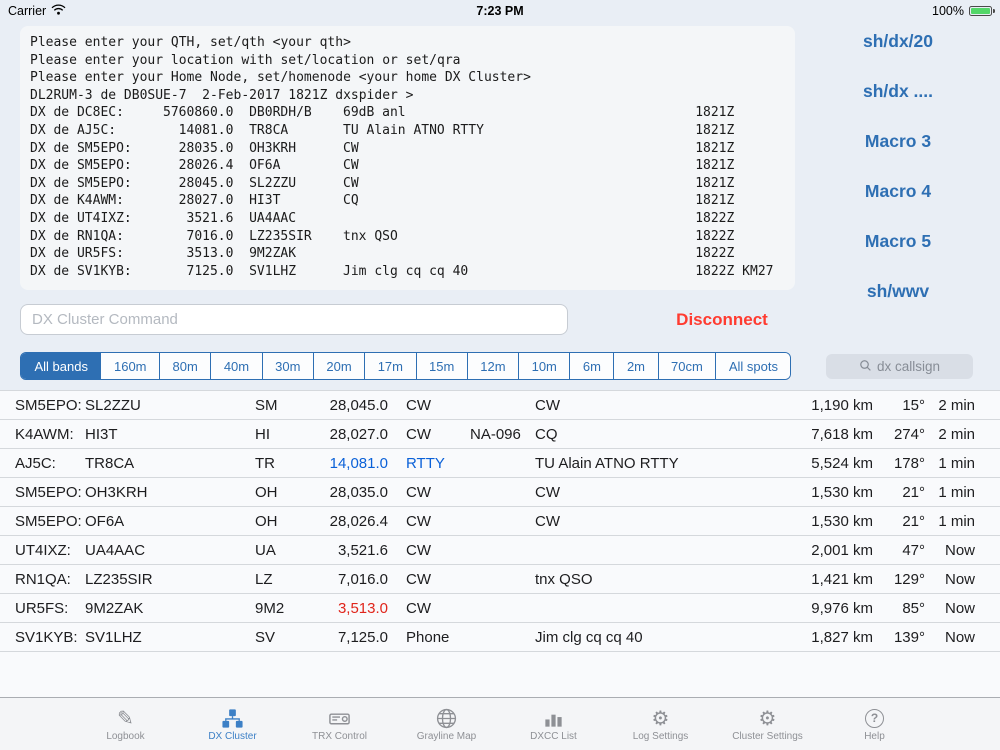 The image size is (1000, 750). Describe the element at coordinates (842, 579) in the screenshot. I see `distance: 1,421 km` at that location.